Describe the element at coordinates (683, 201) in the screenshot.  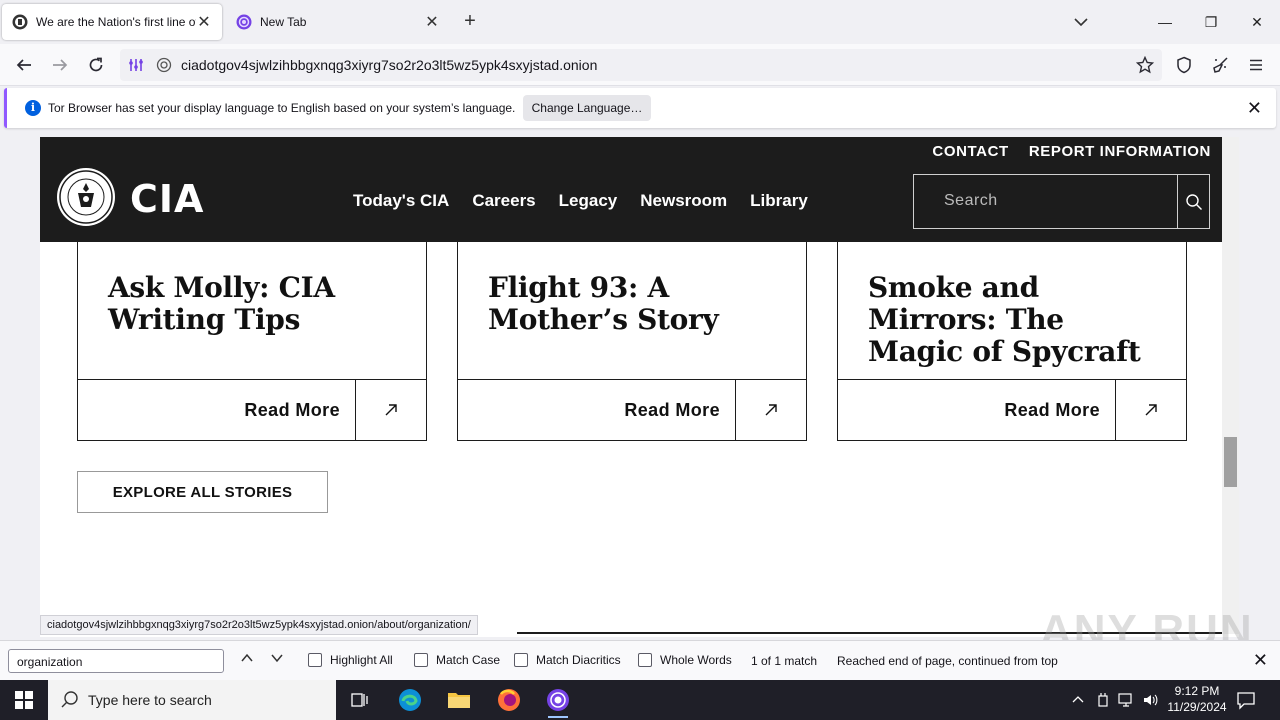
I see `nav-newsroom: Newsroom` at that location.